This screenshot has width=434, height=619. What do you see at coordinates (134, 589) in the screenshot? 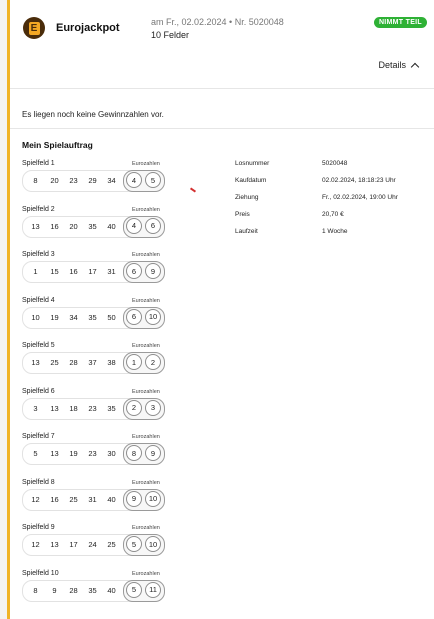
I see `euro-ball: 5` at bounding box center [134, 589].